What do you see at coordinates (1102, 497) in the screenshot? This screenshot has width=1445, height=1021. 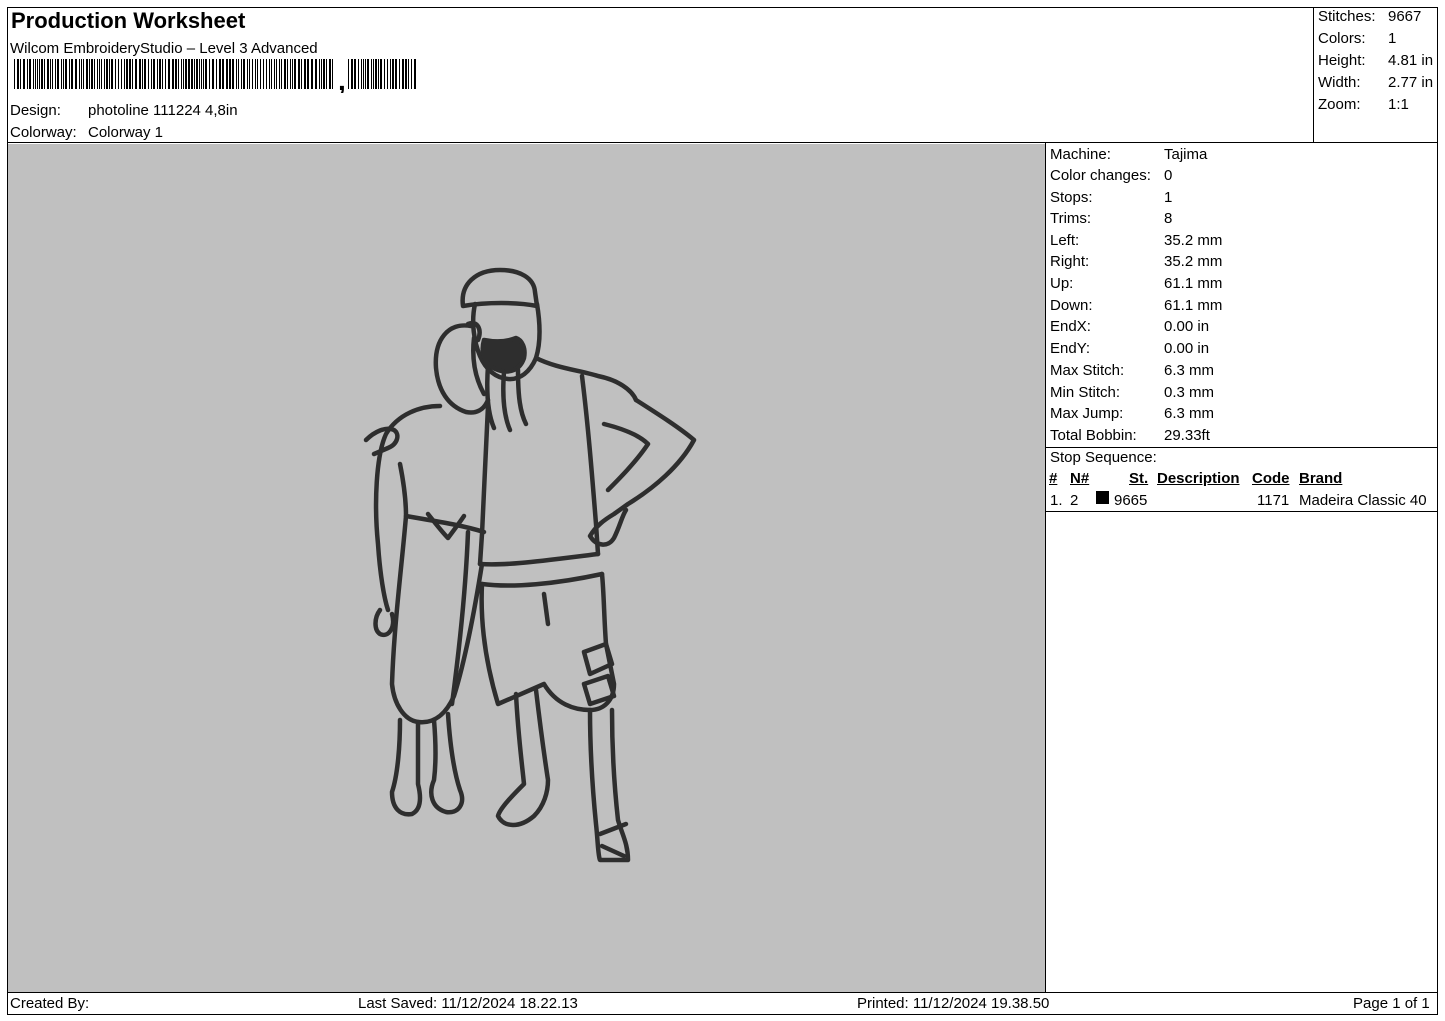 I see `thread-color-swatch` at bounding box center [1102, 497].